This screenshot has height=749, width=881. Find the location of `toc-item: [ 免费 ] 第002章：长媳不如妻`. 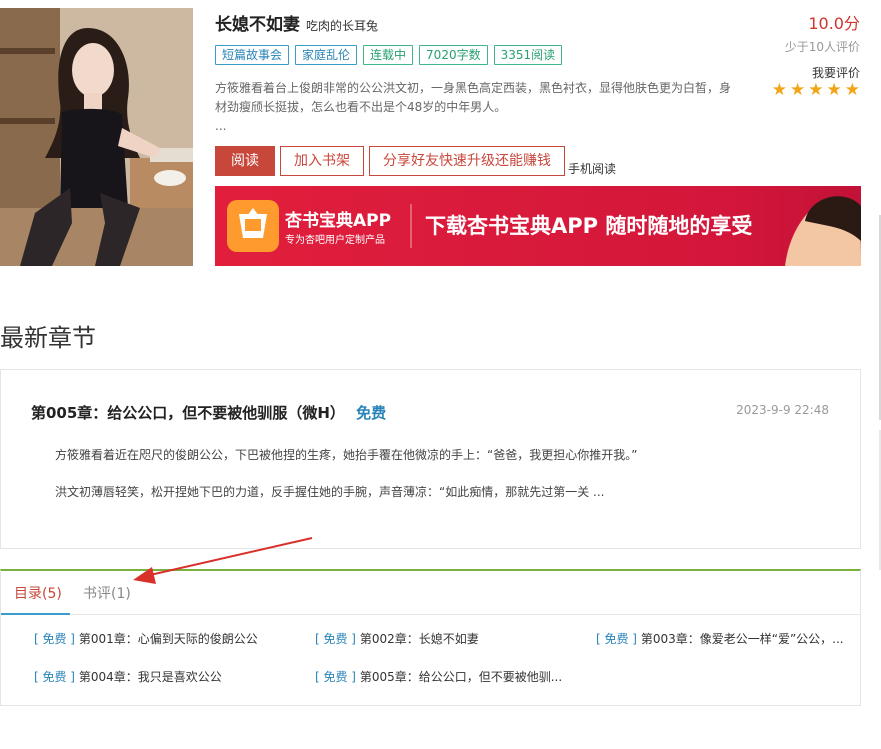

toc-item: [ 免费 ] 第002章：长媳不如妻 is located at coordinates (440, 638).